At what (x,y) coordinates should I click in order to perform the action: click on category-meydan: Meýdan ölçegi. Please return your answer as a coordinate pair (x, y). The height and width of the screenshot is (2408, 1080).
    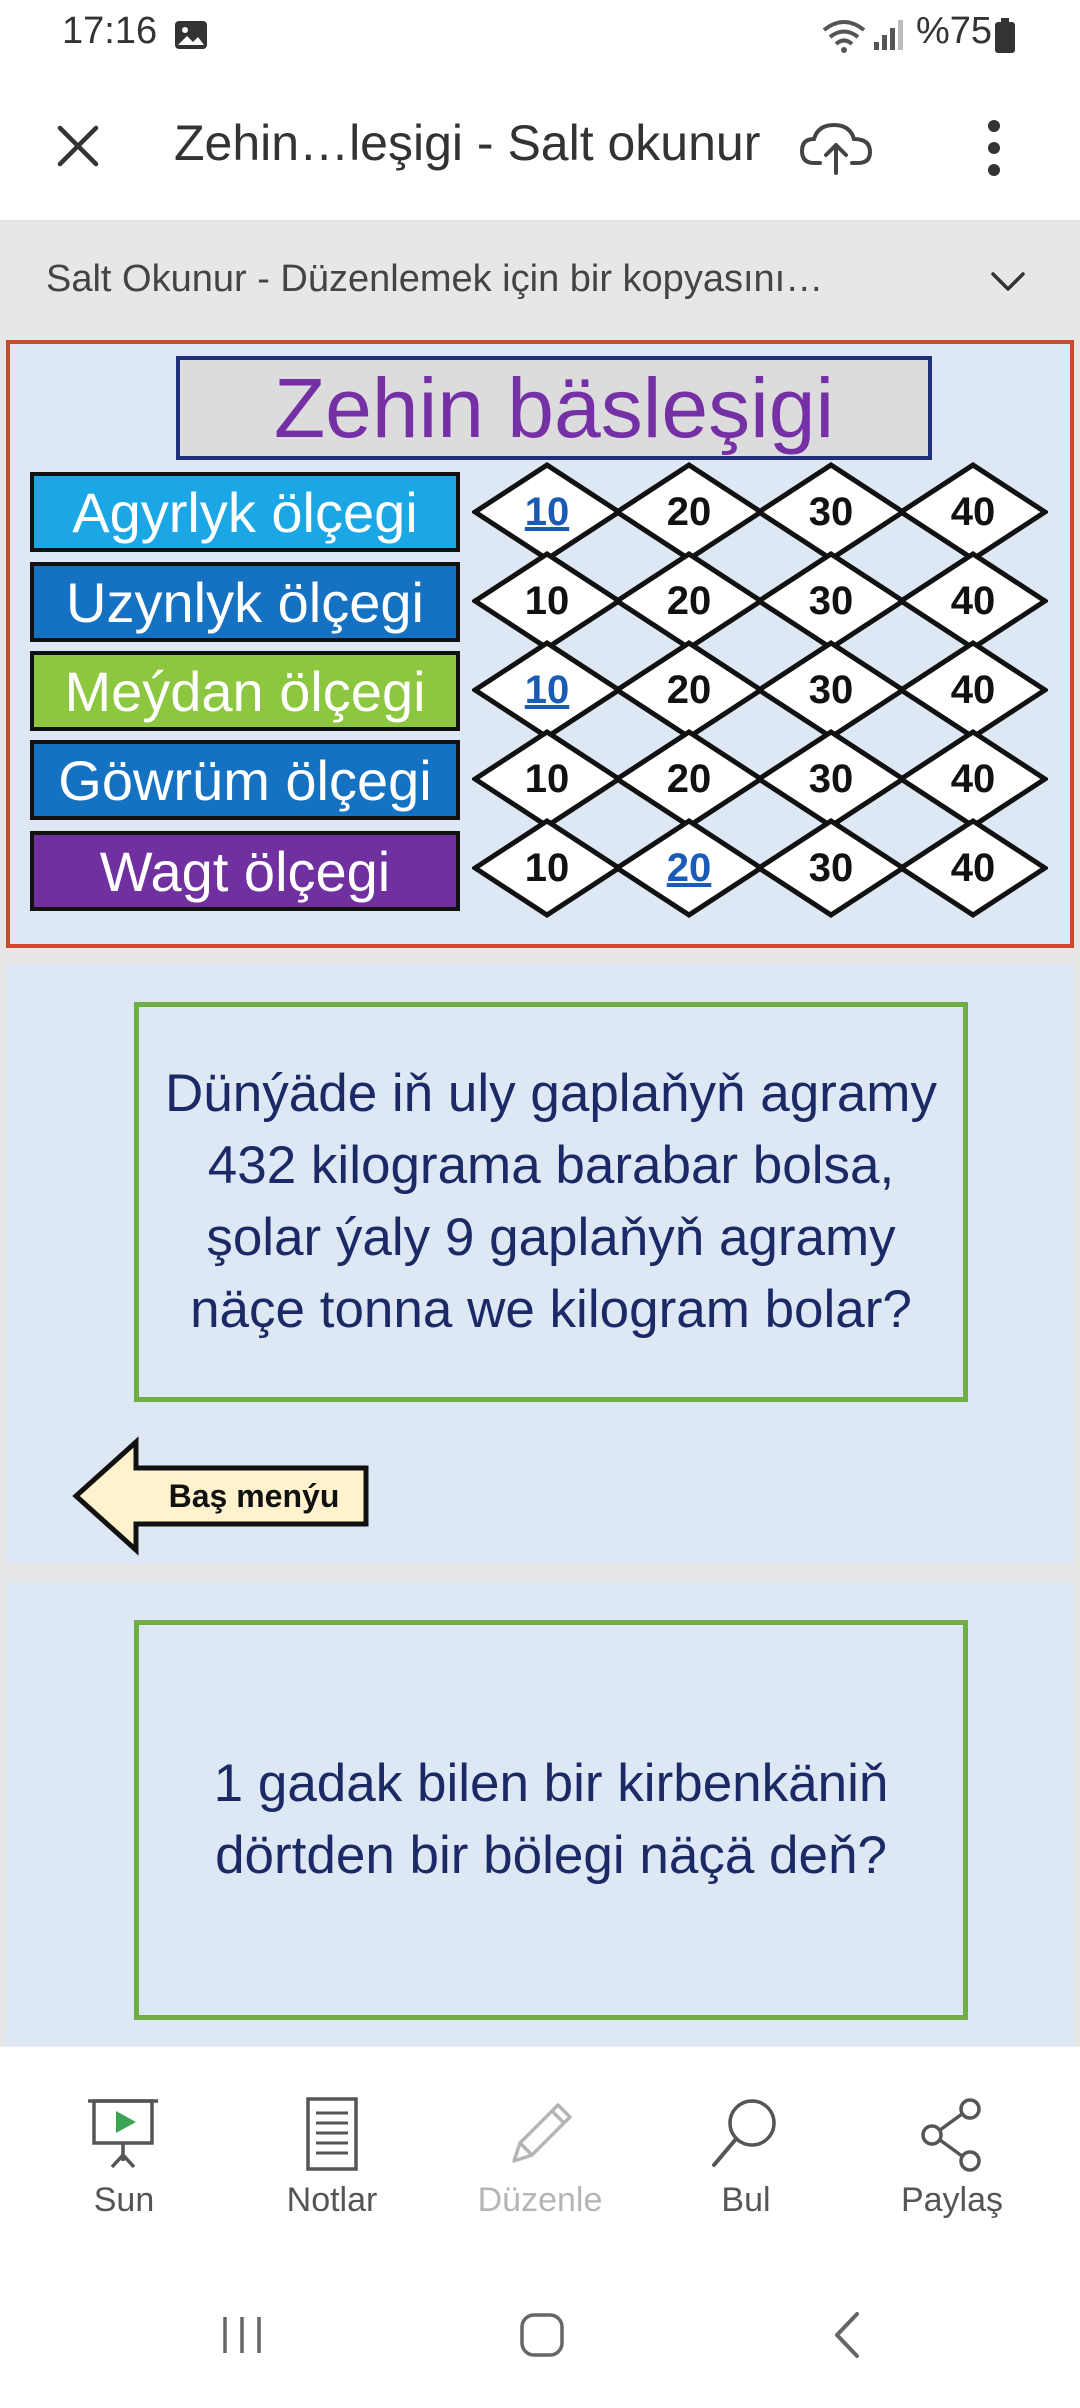
    Looking at the image, I should click on (245, 691).